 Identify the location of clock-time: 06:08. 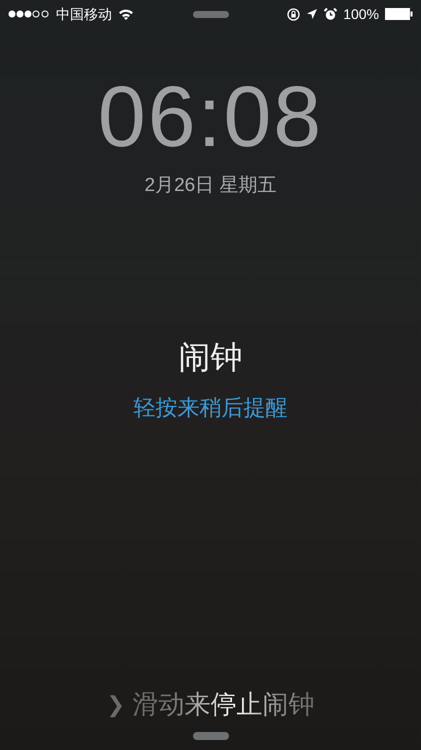
(211, 117).